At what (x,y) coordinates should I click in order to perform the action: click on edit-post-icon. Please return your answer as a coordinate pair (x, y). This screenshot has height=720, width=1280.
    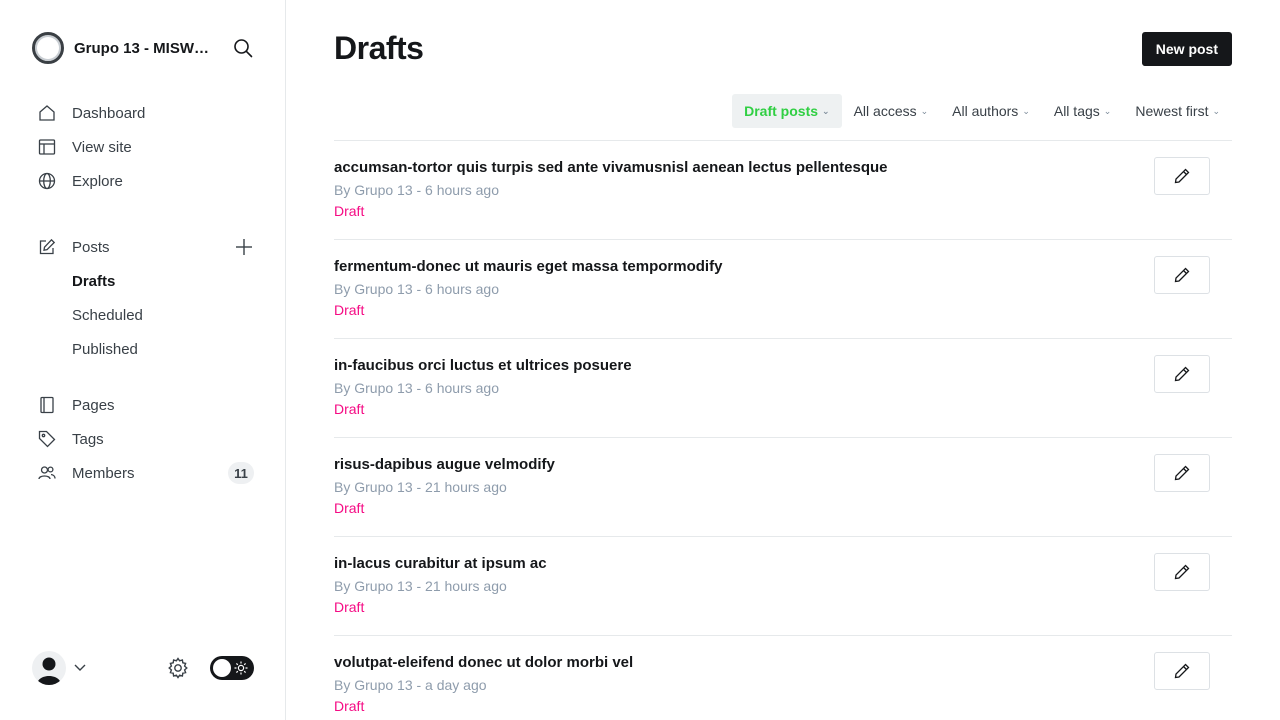
    Looking at the image, I should click on (47, 247).